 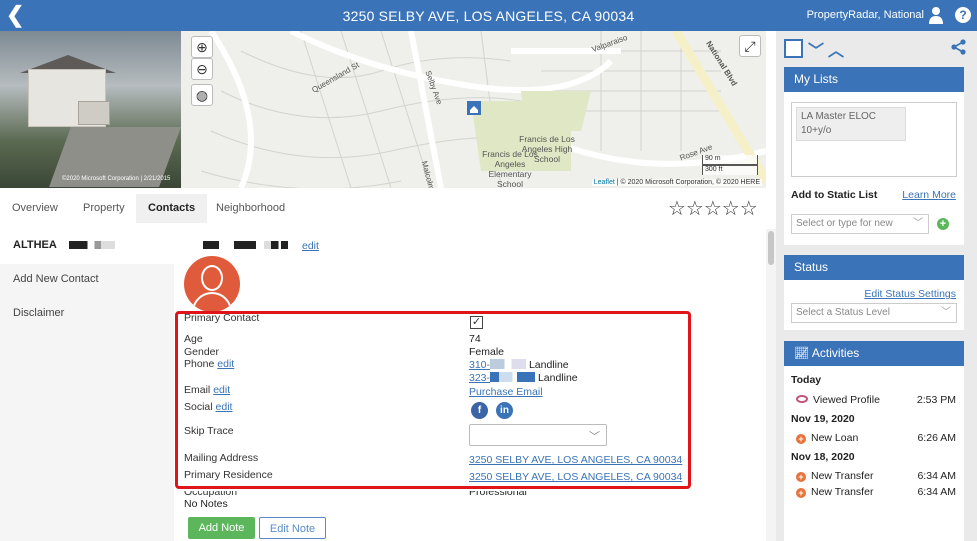 What do you see at coordinates (865, 15) in the screenshot?
I see `account-name: PropertyRadar, National` at bounding box center [865, 15].